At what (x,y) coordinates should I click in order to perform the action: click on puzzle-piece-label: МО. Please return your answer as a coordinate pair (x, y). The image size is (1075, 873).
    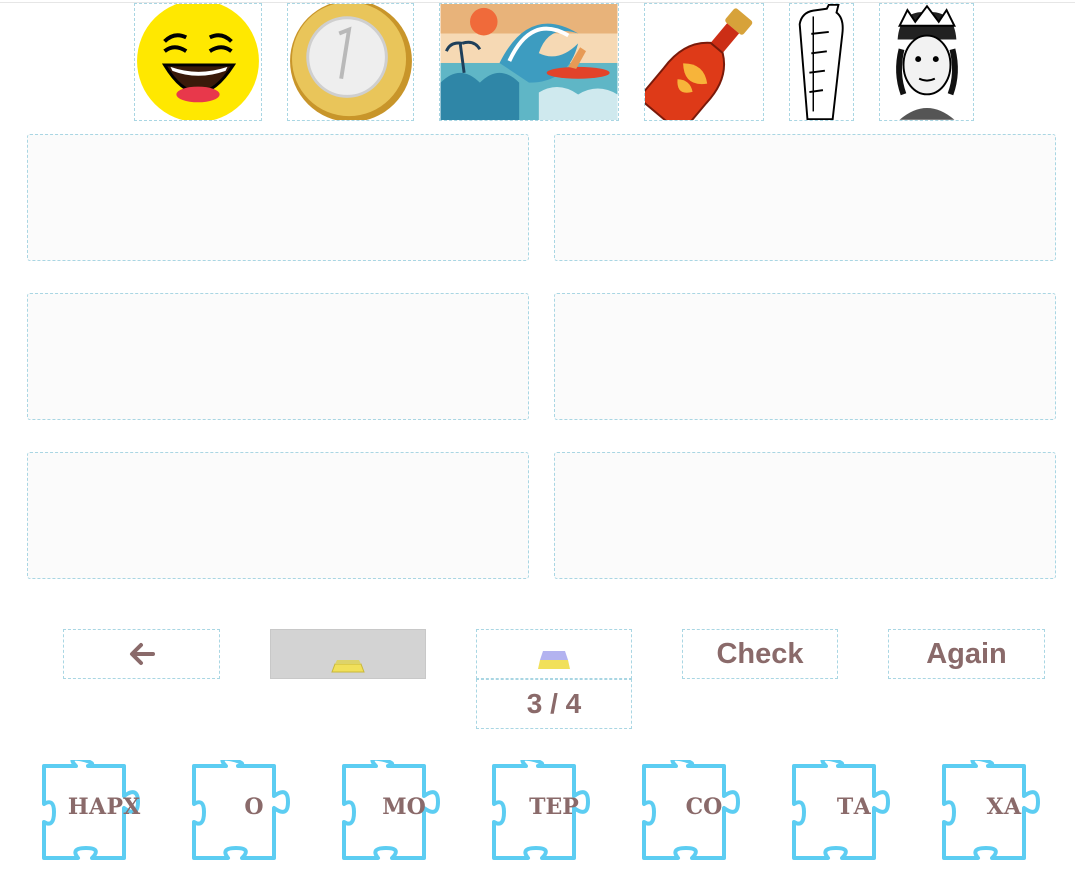
    Looking at the image, I should click on (404, 807).